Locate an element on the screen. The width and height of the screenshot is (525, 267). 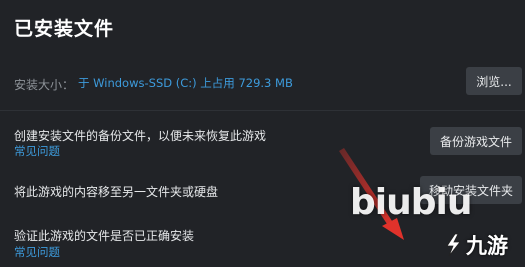
red-arrow-icon is located at coordinates (371, 194).